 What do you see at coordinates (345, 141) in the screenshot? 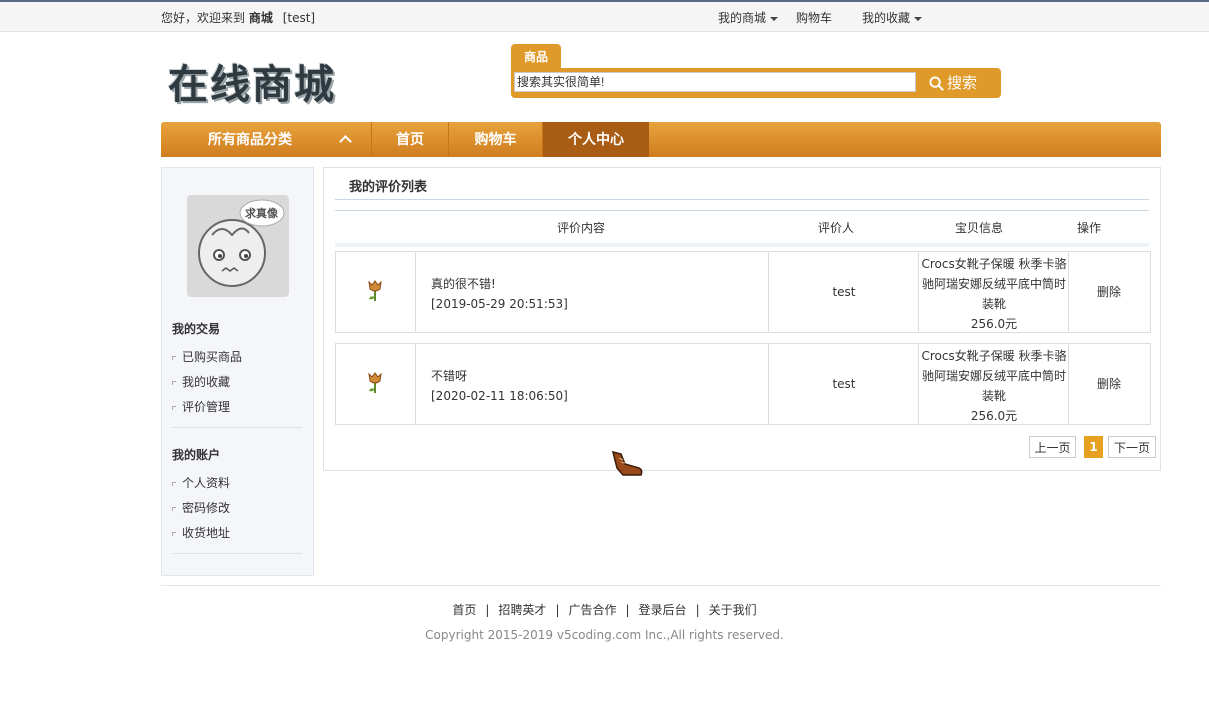
I see `chevron-up-icon` at bounding box center [345, 141].